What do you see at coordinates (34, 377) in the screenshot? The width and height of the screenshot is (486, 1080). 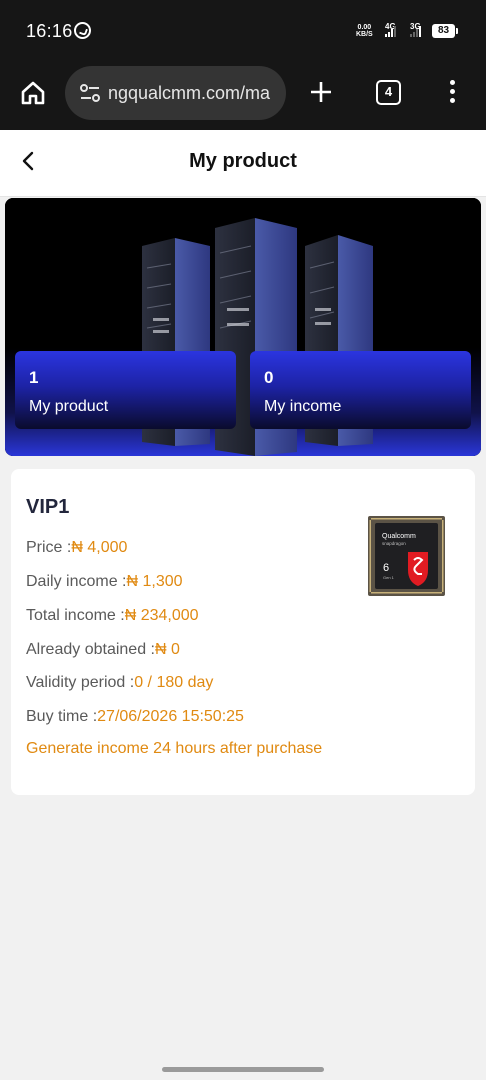 I see `my-product-count: 1` at bounding box center [34, 377].